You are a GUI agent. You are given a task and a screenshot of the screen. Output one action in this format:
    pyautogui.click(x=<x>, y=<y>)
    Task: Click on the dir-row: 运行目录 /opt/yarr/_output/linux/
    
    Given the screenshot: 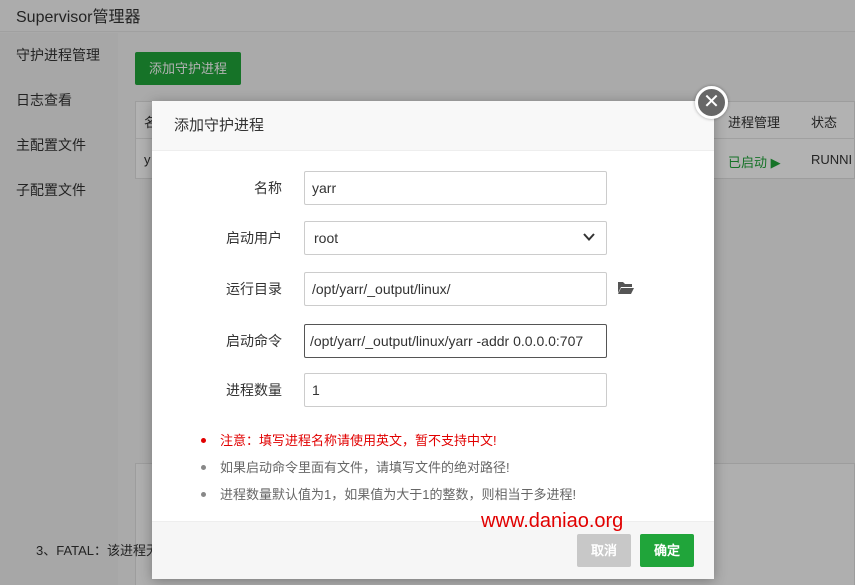 What is the action you would take?
    pyautogui.click(x=433, y=289)
    